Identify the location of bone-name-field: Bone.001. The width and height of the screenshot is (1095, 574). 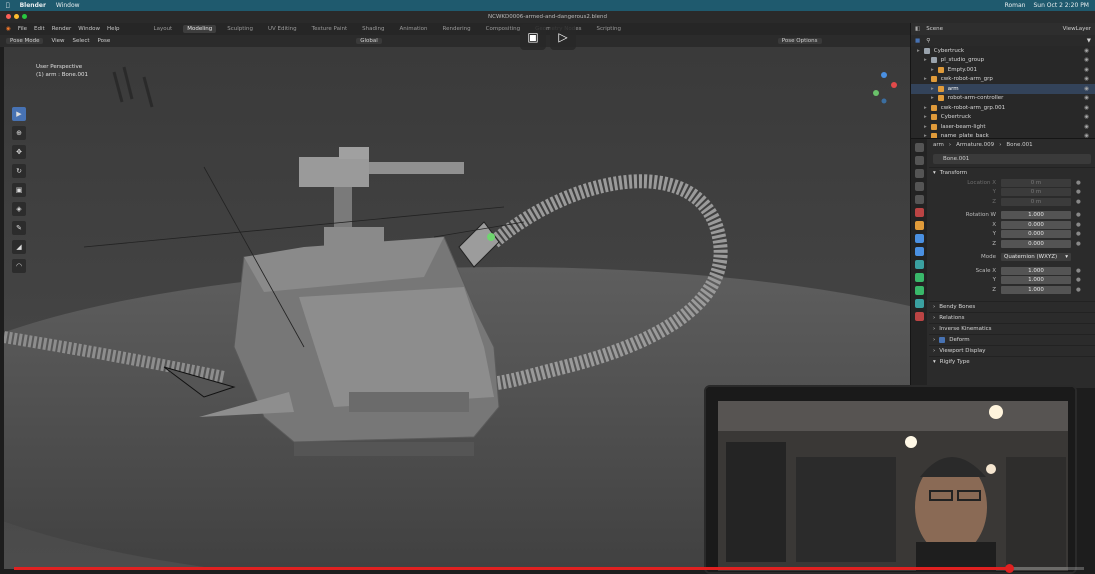
(1012, 159).